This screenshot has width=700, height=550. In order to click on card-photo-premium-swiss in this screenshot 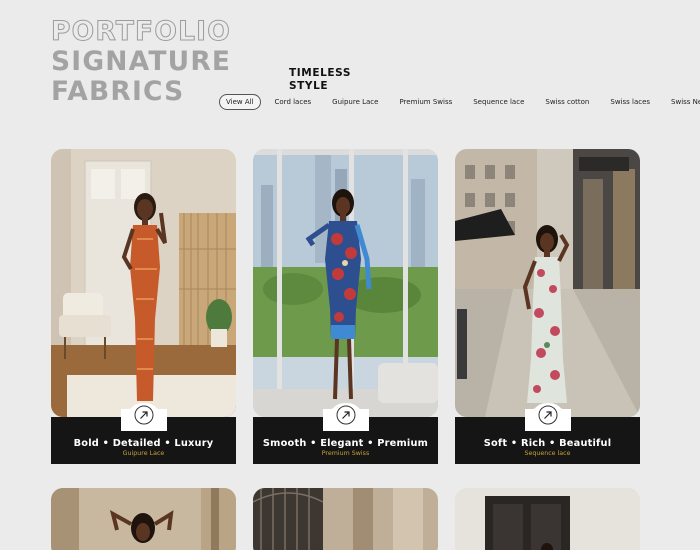, I will do `click(345, 283)`.